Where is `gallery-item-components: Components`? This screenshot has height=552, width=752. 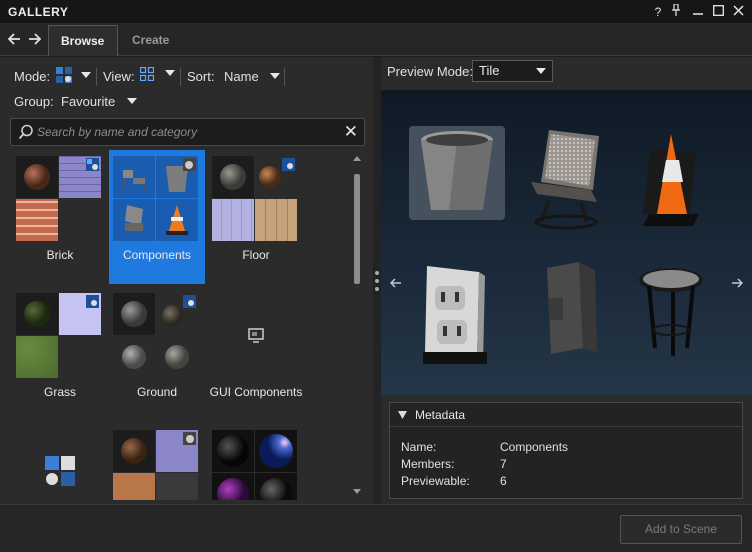
gallery-item-components: Components is located at coordinates (157, 217).